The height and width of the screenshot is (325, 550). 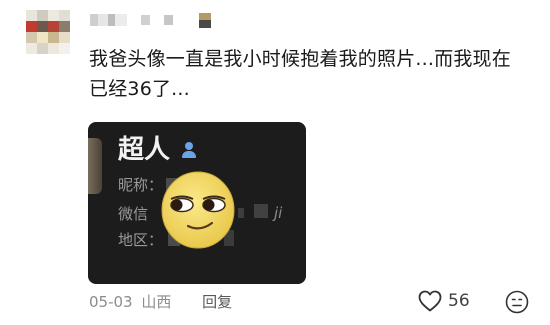 I want to click on wechat-row: 微信, so click(x=133, y=214).